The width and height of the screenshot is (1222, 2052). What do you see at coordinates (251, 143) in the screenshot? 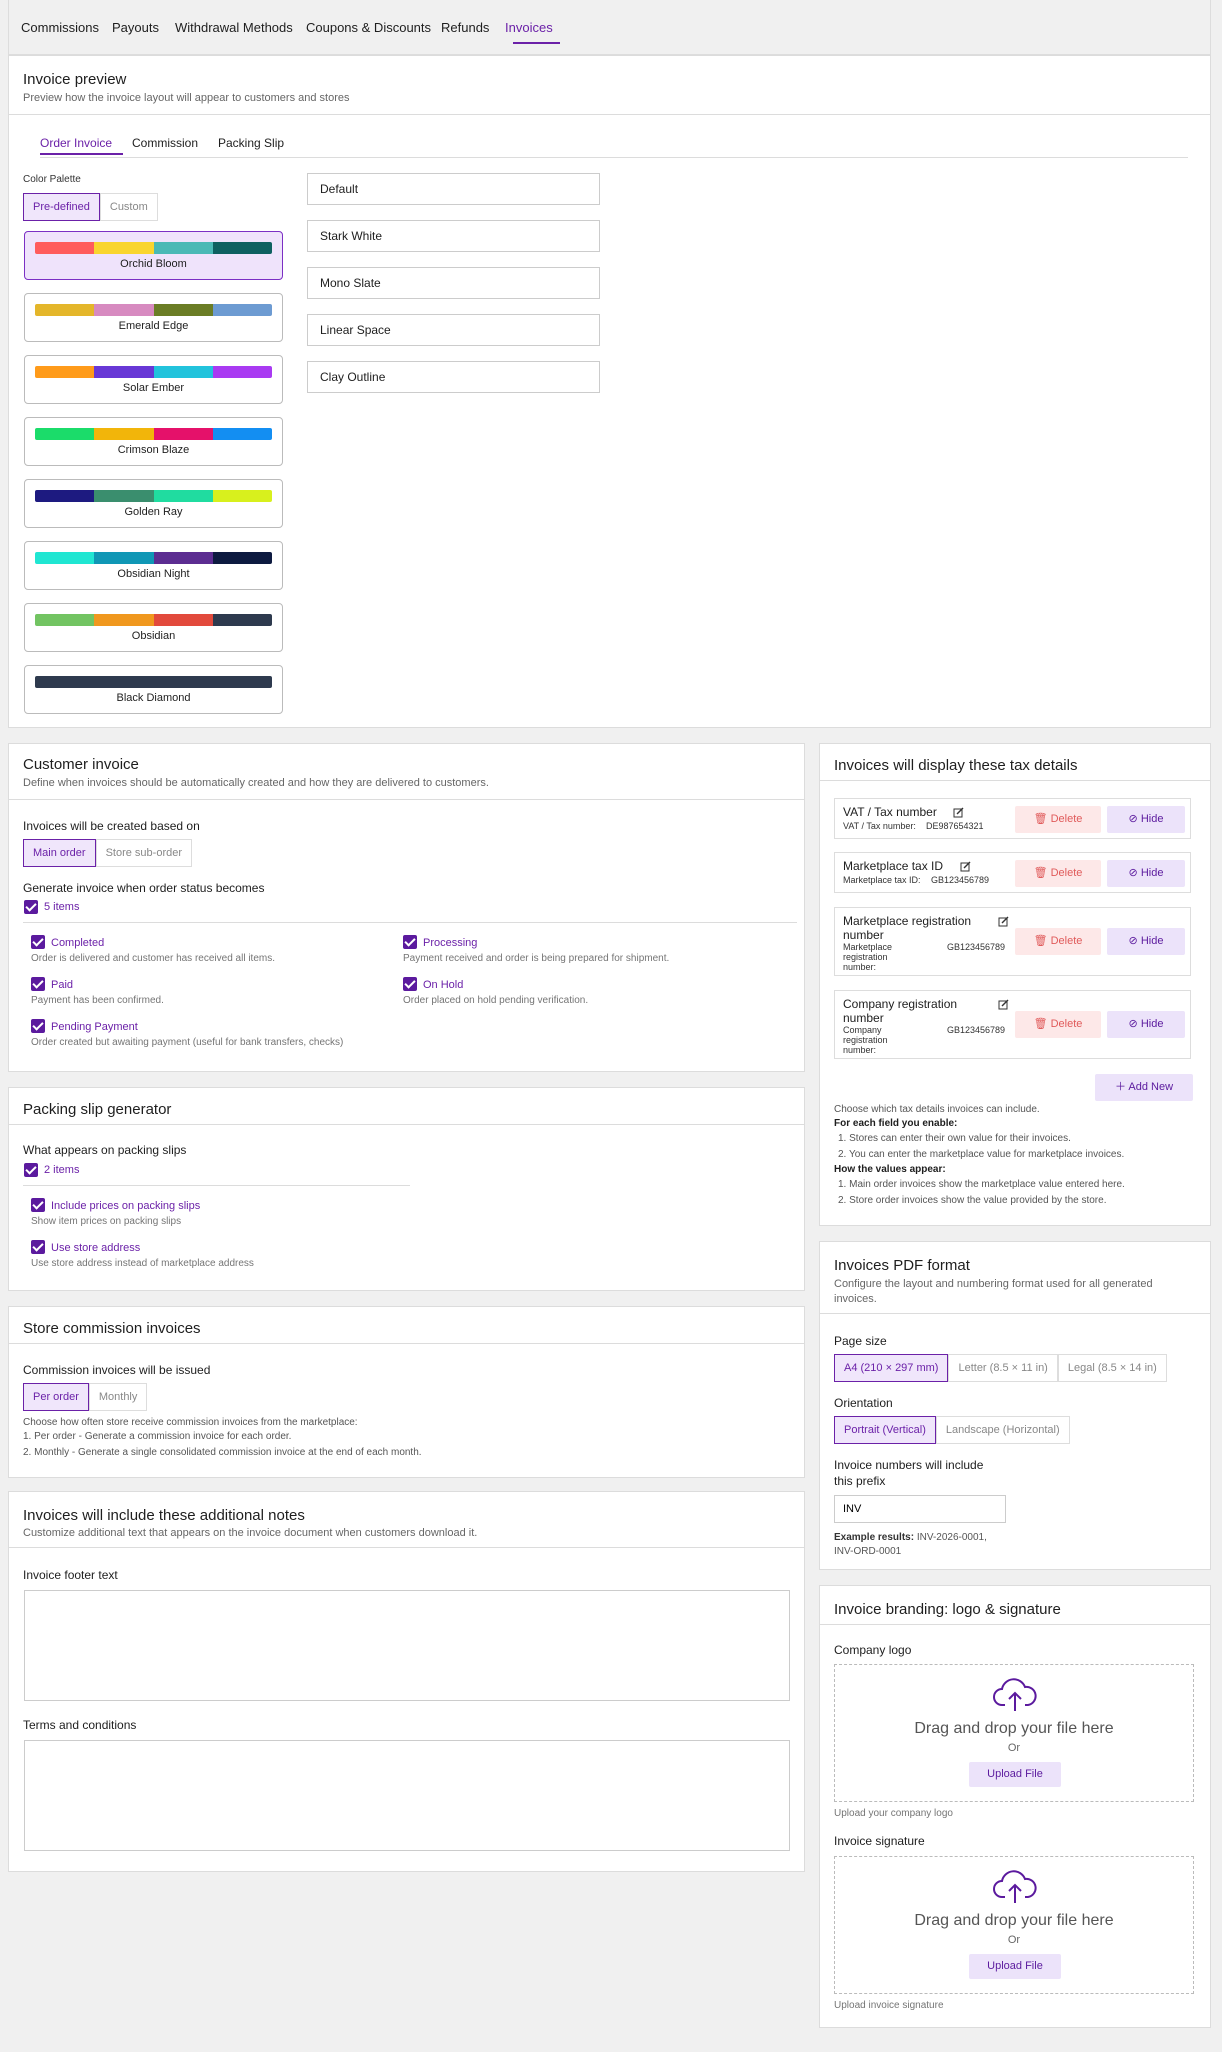
I see `tab-packing-slip: Packing Slip` at bounding box center [251, 143].